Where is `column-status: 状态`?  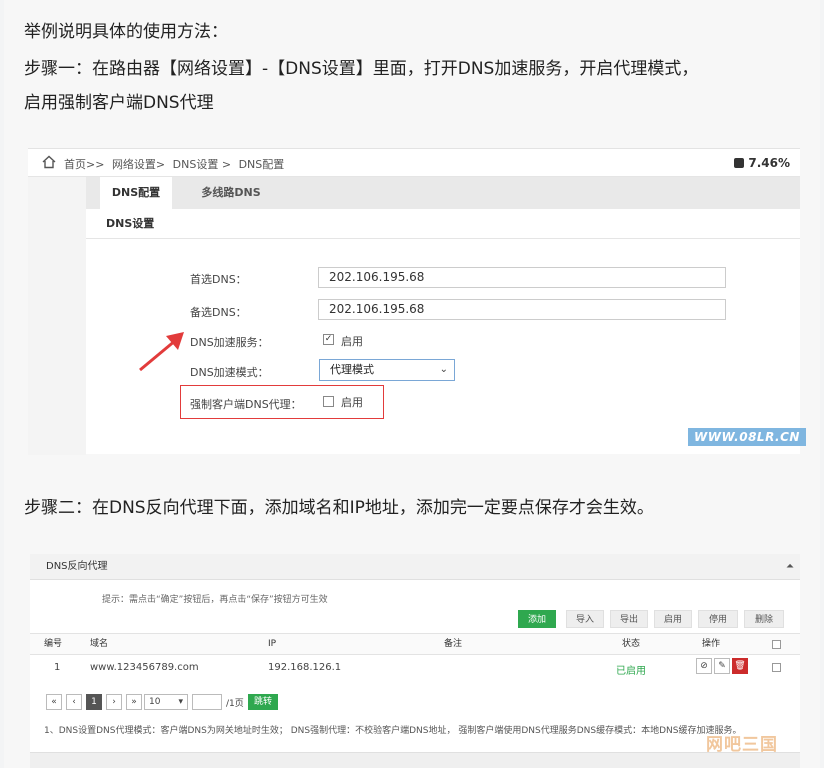
column-status: 状态 is located at coordinates (631, 644).